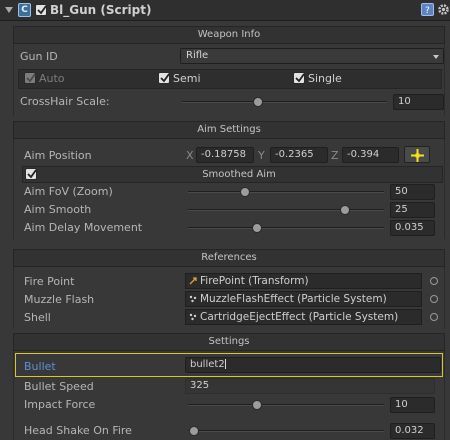  What do you see at coordinates (344, 210) in the screenshot?
I see `aim-smooth-slider-thumb` at bounding box center [344, 210].